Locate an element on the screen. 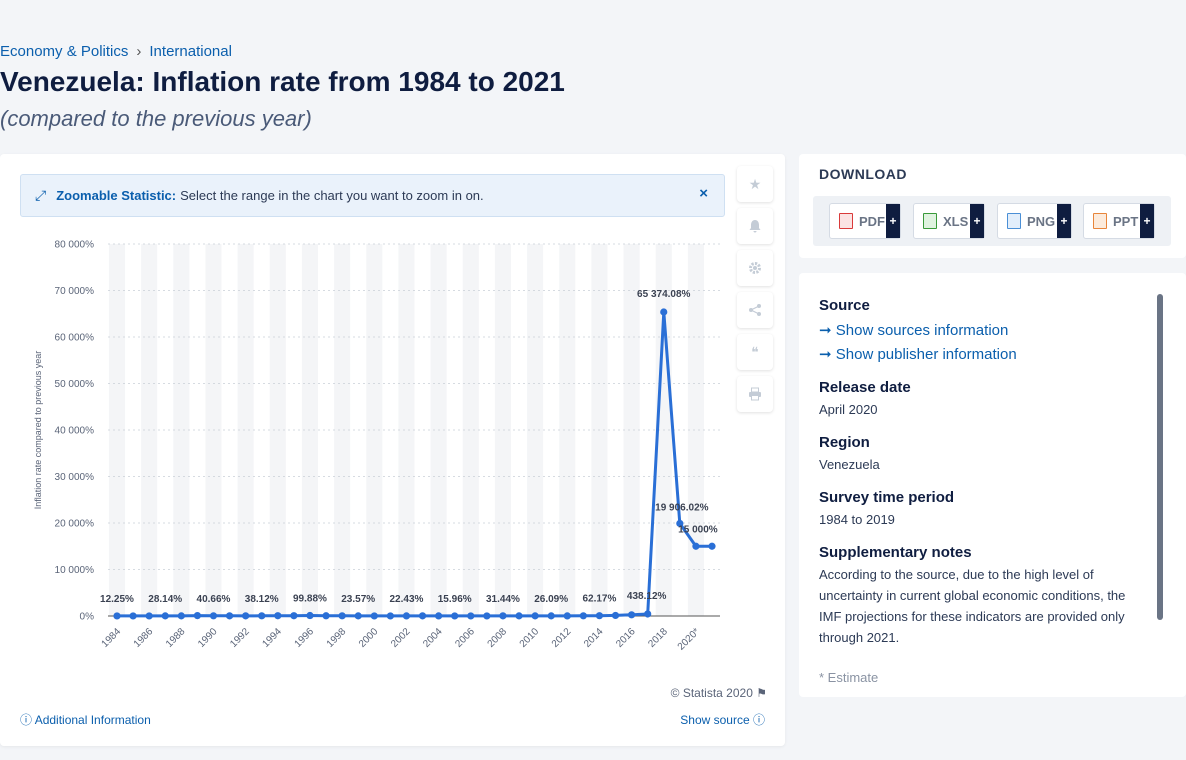  x-tick-label: 1990 is located at coordinates (208, 638).